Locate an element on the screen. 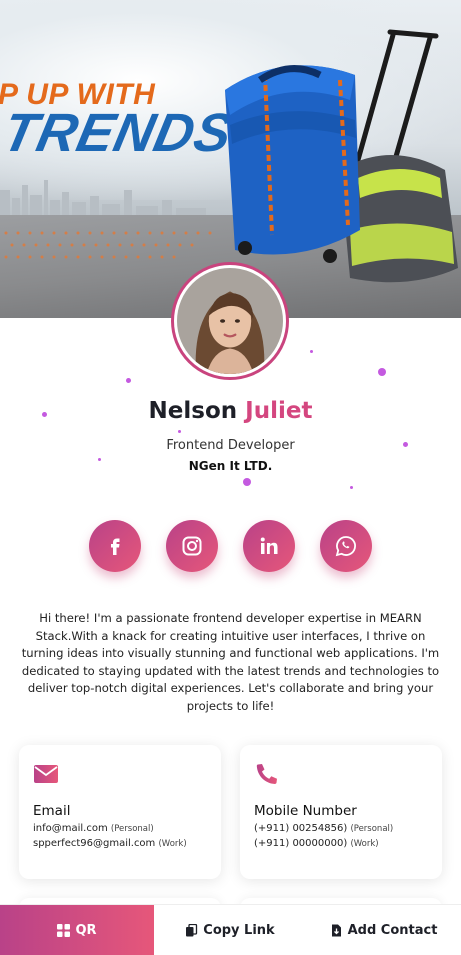 The width and height of the screenshot is (461, 955). phone-personal: (+911) 00254856) (Personal) is located at coordinates (341, 828).